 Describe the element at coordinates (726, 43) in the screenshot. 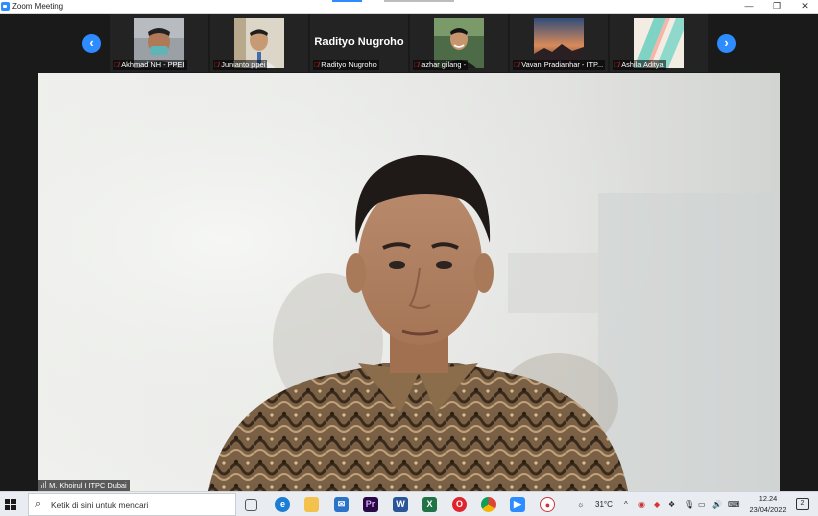

I see `next-page-button: ›` at that location.